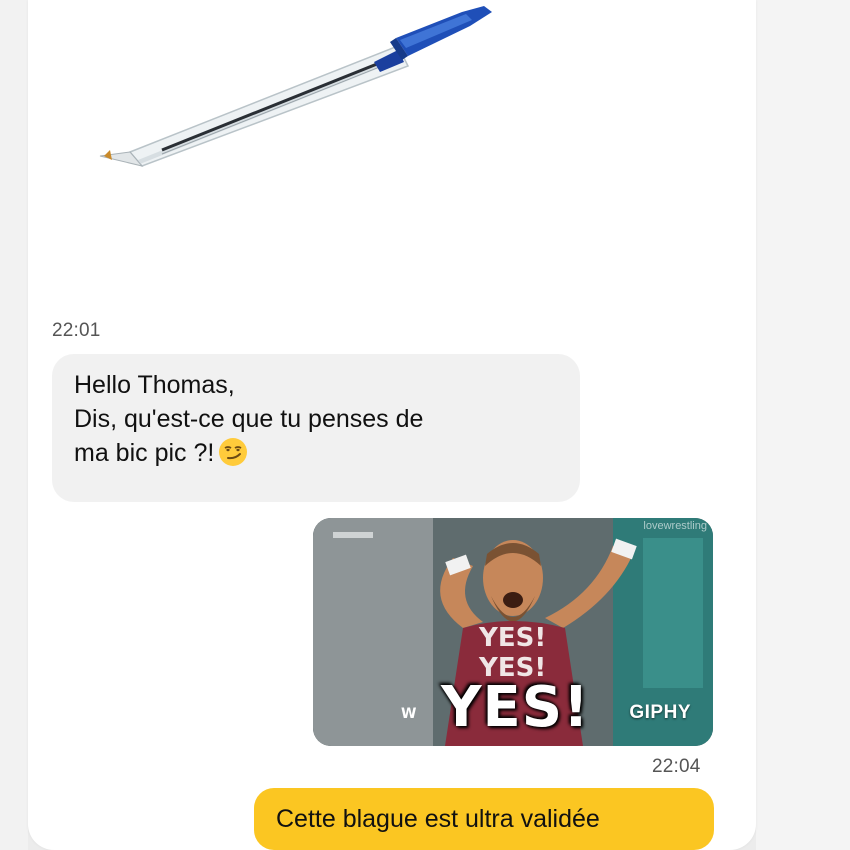 The height and width of the screenshot is (850, 850). Describe the element at coordinates (233, 452) in the screenshot. I see `smirking-face-emoji-icon` at that location.